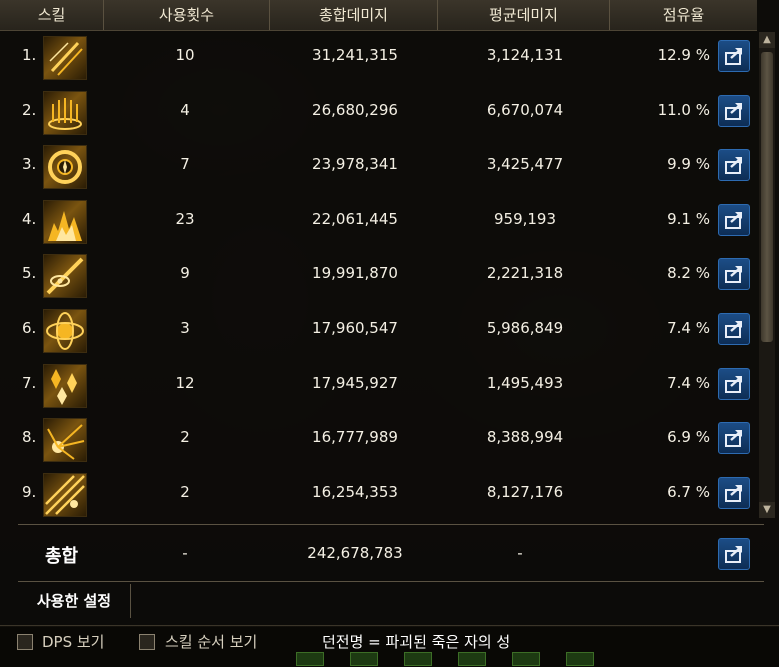 This screenshot has width=779, height=667. Describe the element at coordinates (355, 491) in the screenshot. I see `row-total-damage: 16,254,353` at that location.